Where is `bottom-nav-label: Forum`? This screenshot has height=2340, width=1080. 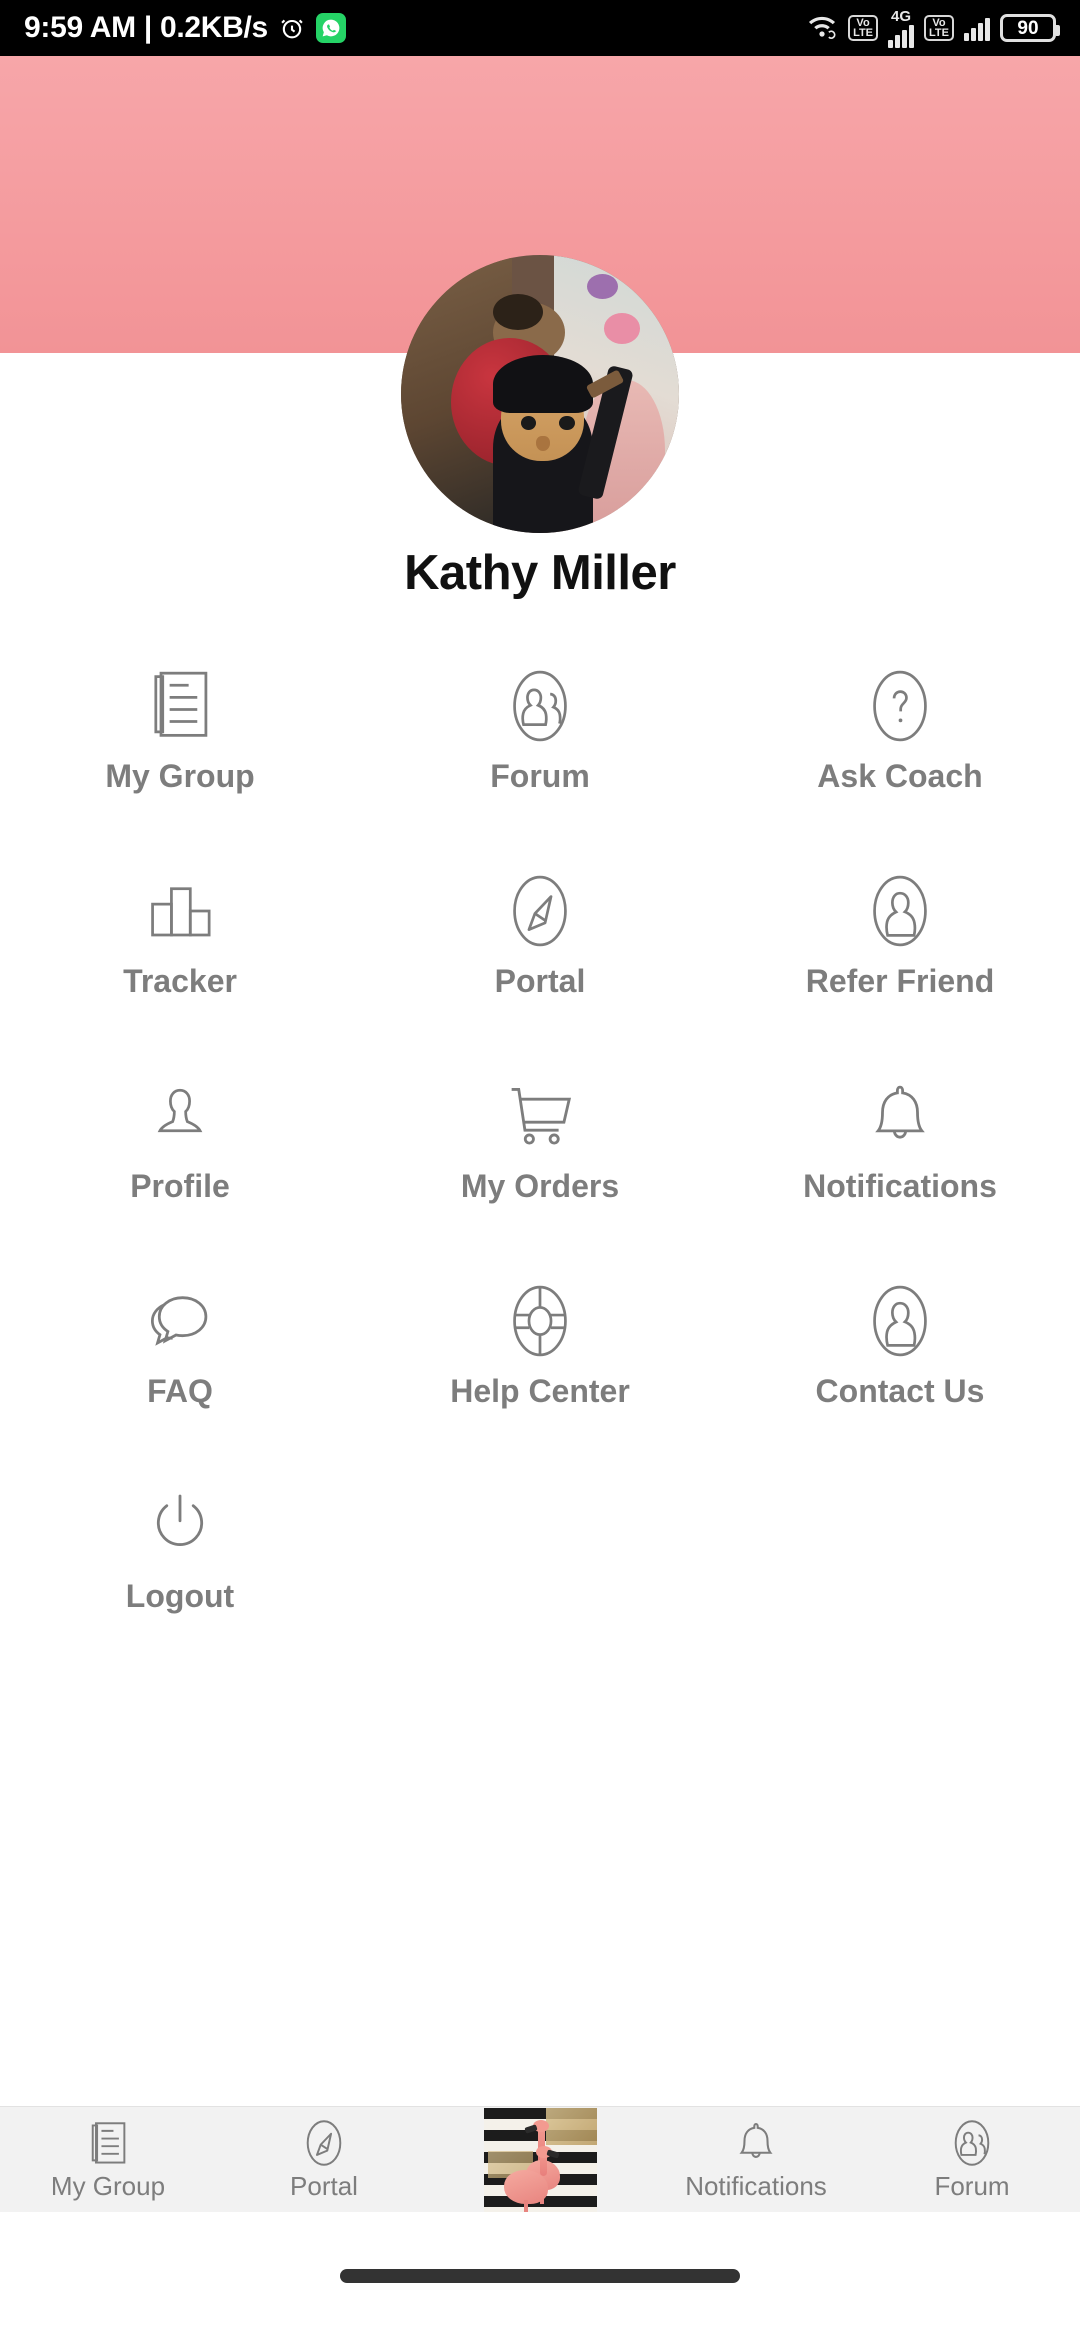 bottom-nav-label: Forum is located at coordinates (972, 2185).